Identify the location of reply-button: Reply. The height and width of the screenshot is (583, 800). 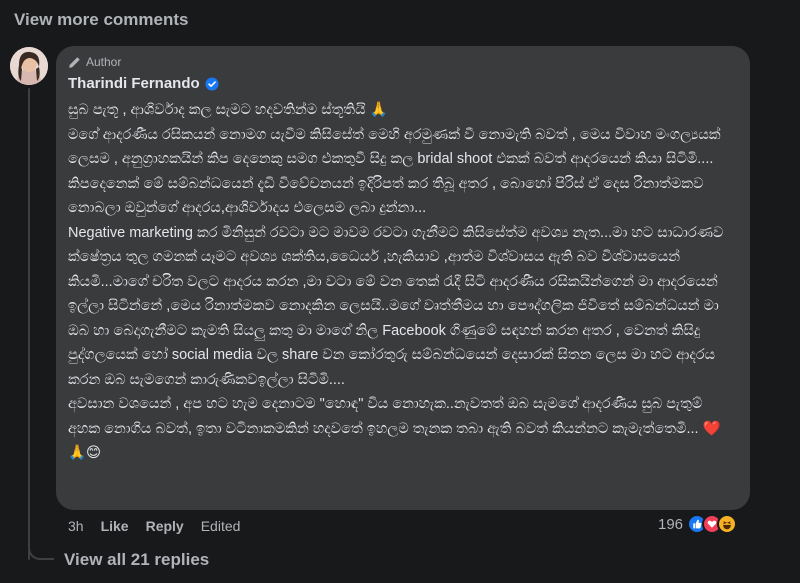
(165, 526).